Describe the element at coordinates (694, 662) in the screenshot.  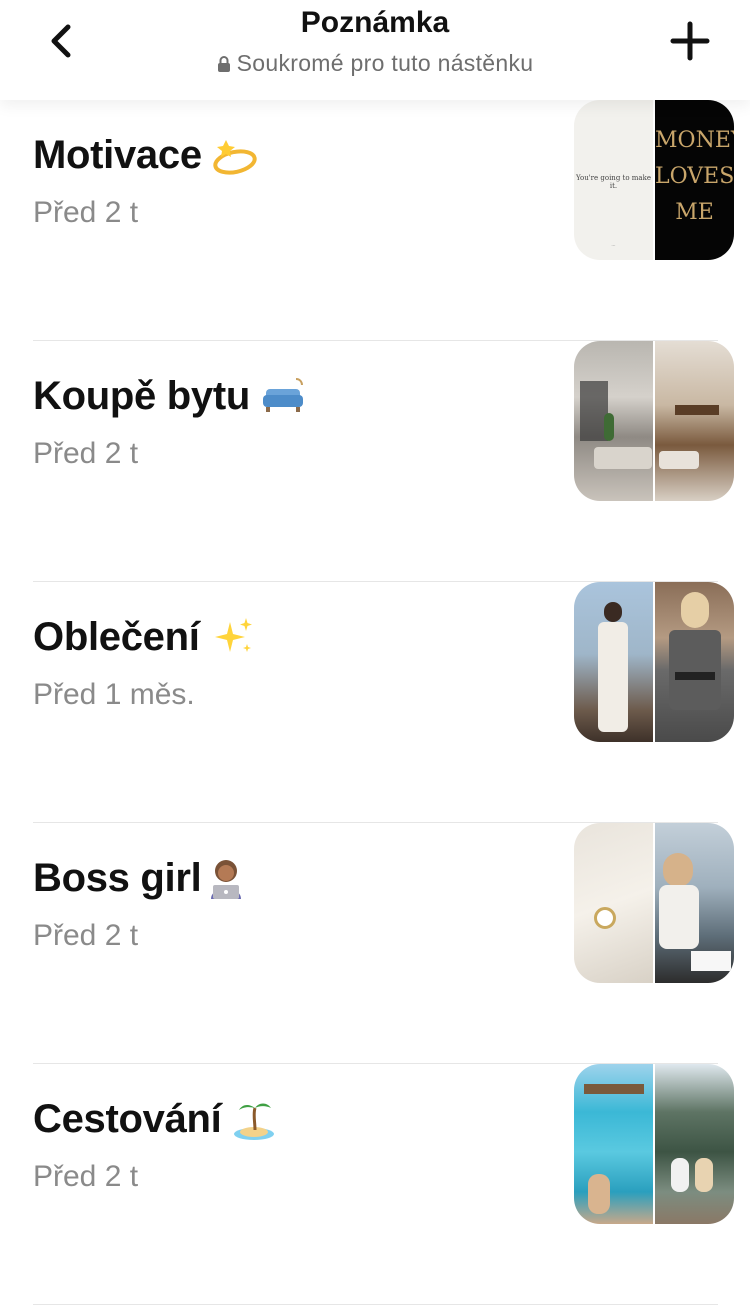
I see `cover-image-tweed` at that location.